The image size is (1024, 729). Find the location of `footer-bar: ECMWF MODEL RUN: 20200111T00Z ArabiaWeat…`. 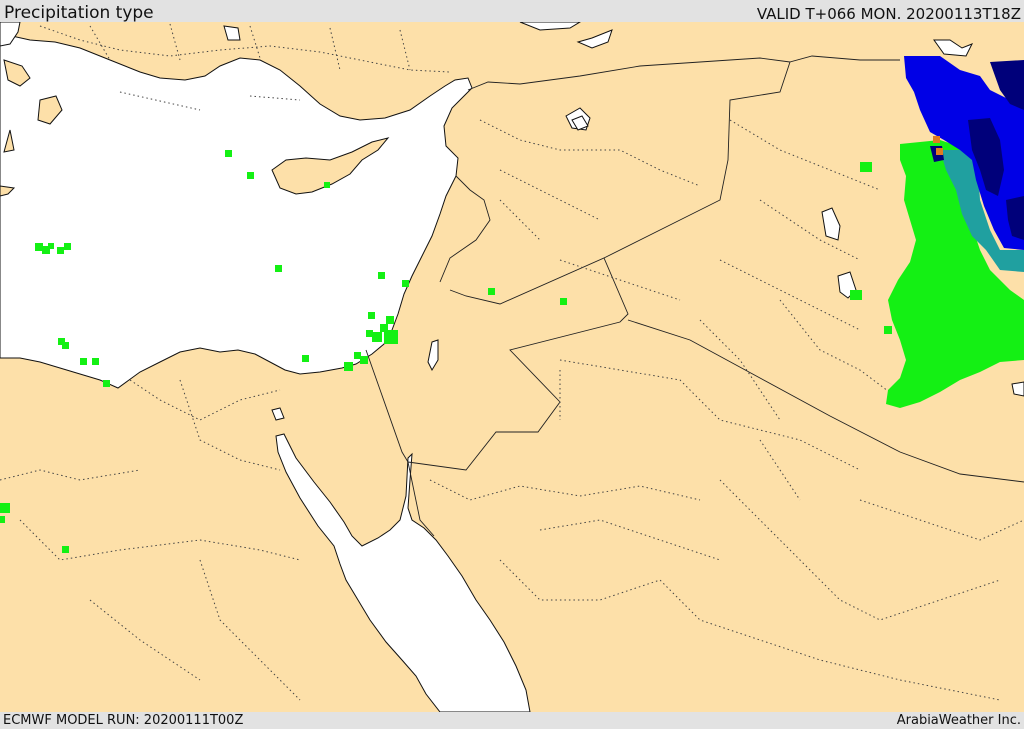

footer-bar: ECMWF MODEL RUN: 20200111T00Z ArabiaWeat… is located at coordinates (512, 720).